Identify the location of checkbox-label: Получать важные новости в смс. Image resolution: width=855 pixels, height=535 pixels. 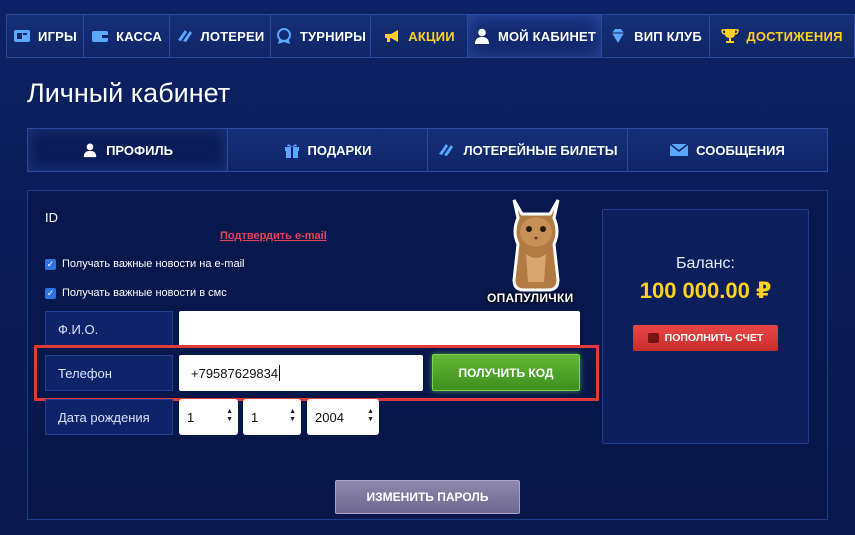
(144, 293).